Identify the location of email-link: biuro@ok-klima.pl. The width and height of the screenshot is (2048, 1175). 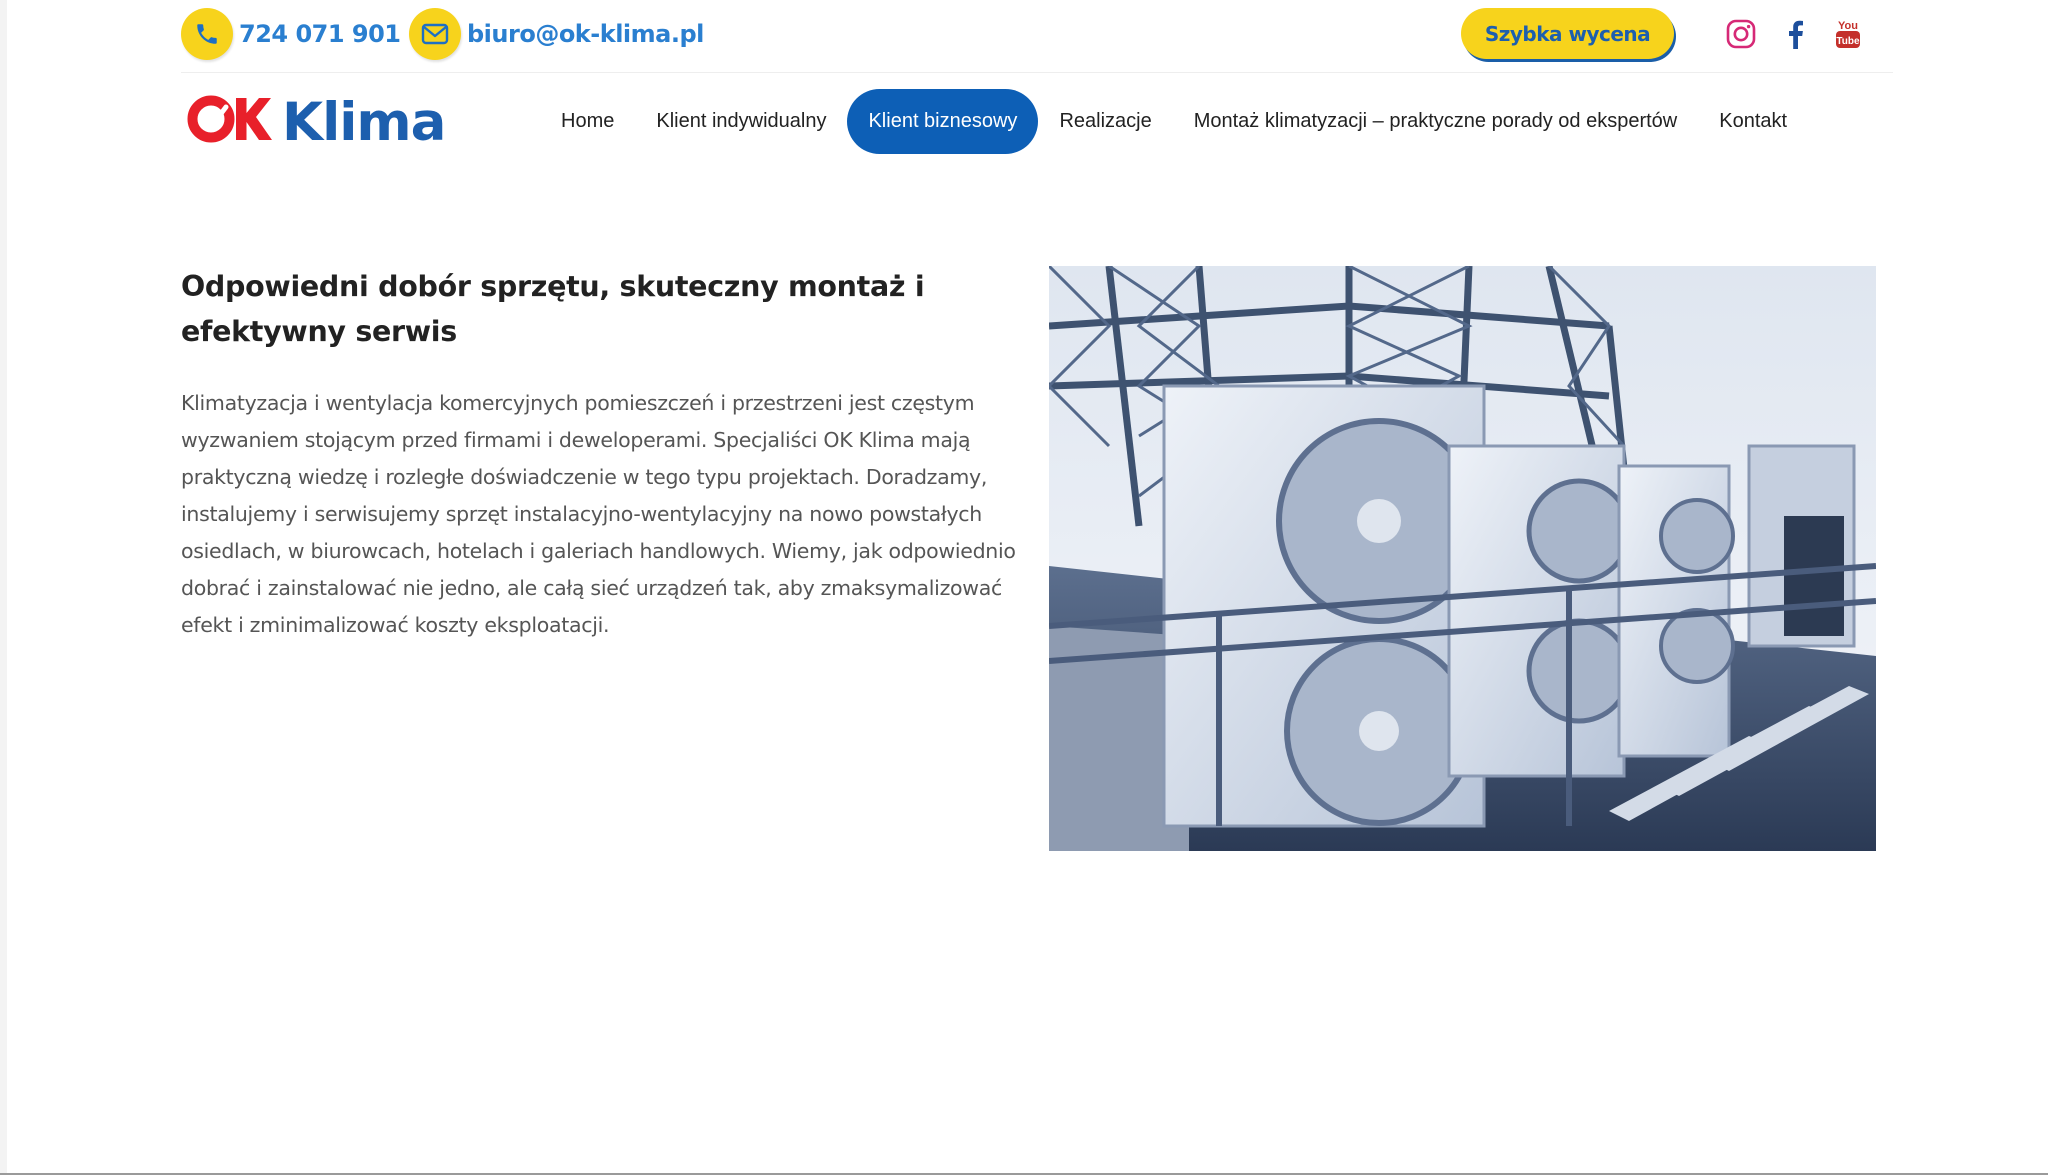
(556, 34).